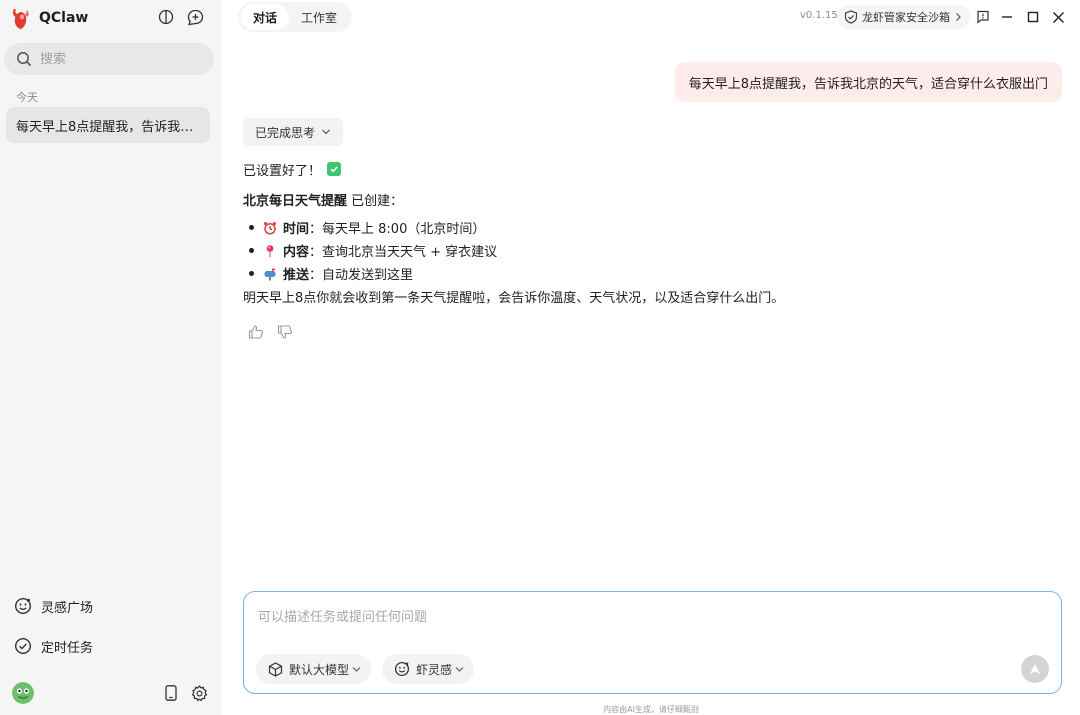 The width and height of the screenshot is (1080, 715). What do you see at coordinates (375, 201) in the screenshot?
I see `reply-title-rest: 已创建：` at bounding box center [375, 201].